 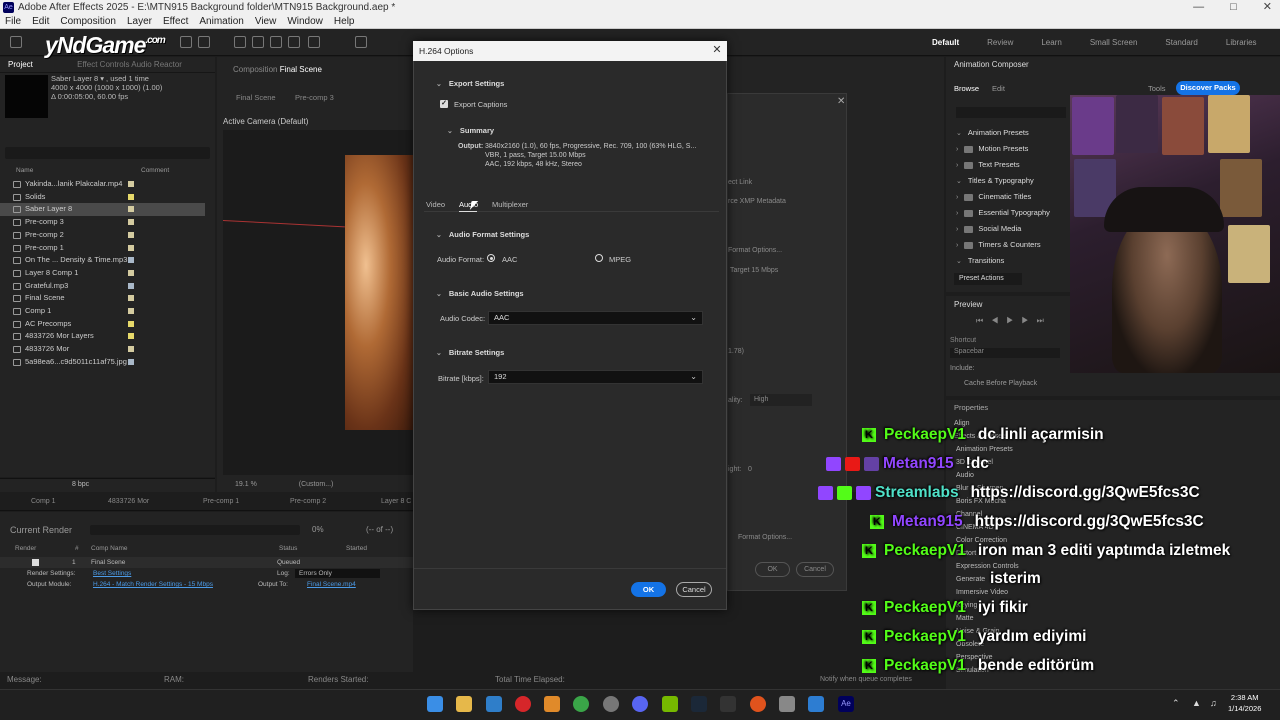 I want to click on preset-tree-item: › Essential Typography, so click(x=1003, y=212).